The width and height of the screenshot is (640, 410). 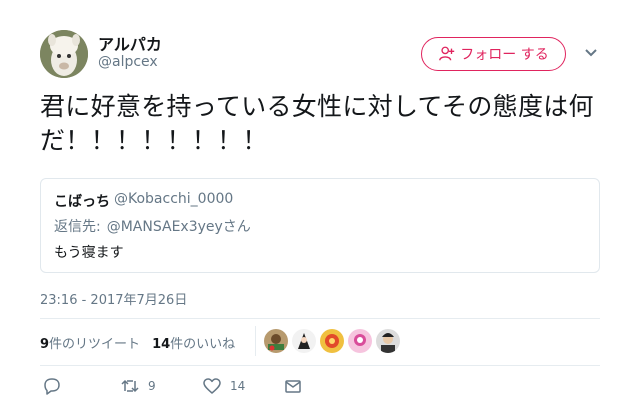 I want to click on retweet-count: 9, so click(x=152, y=386).